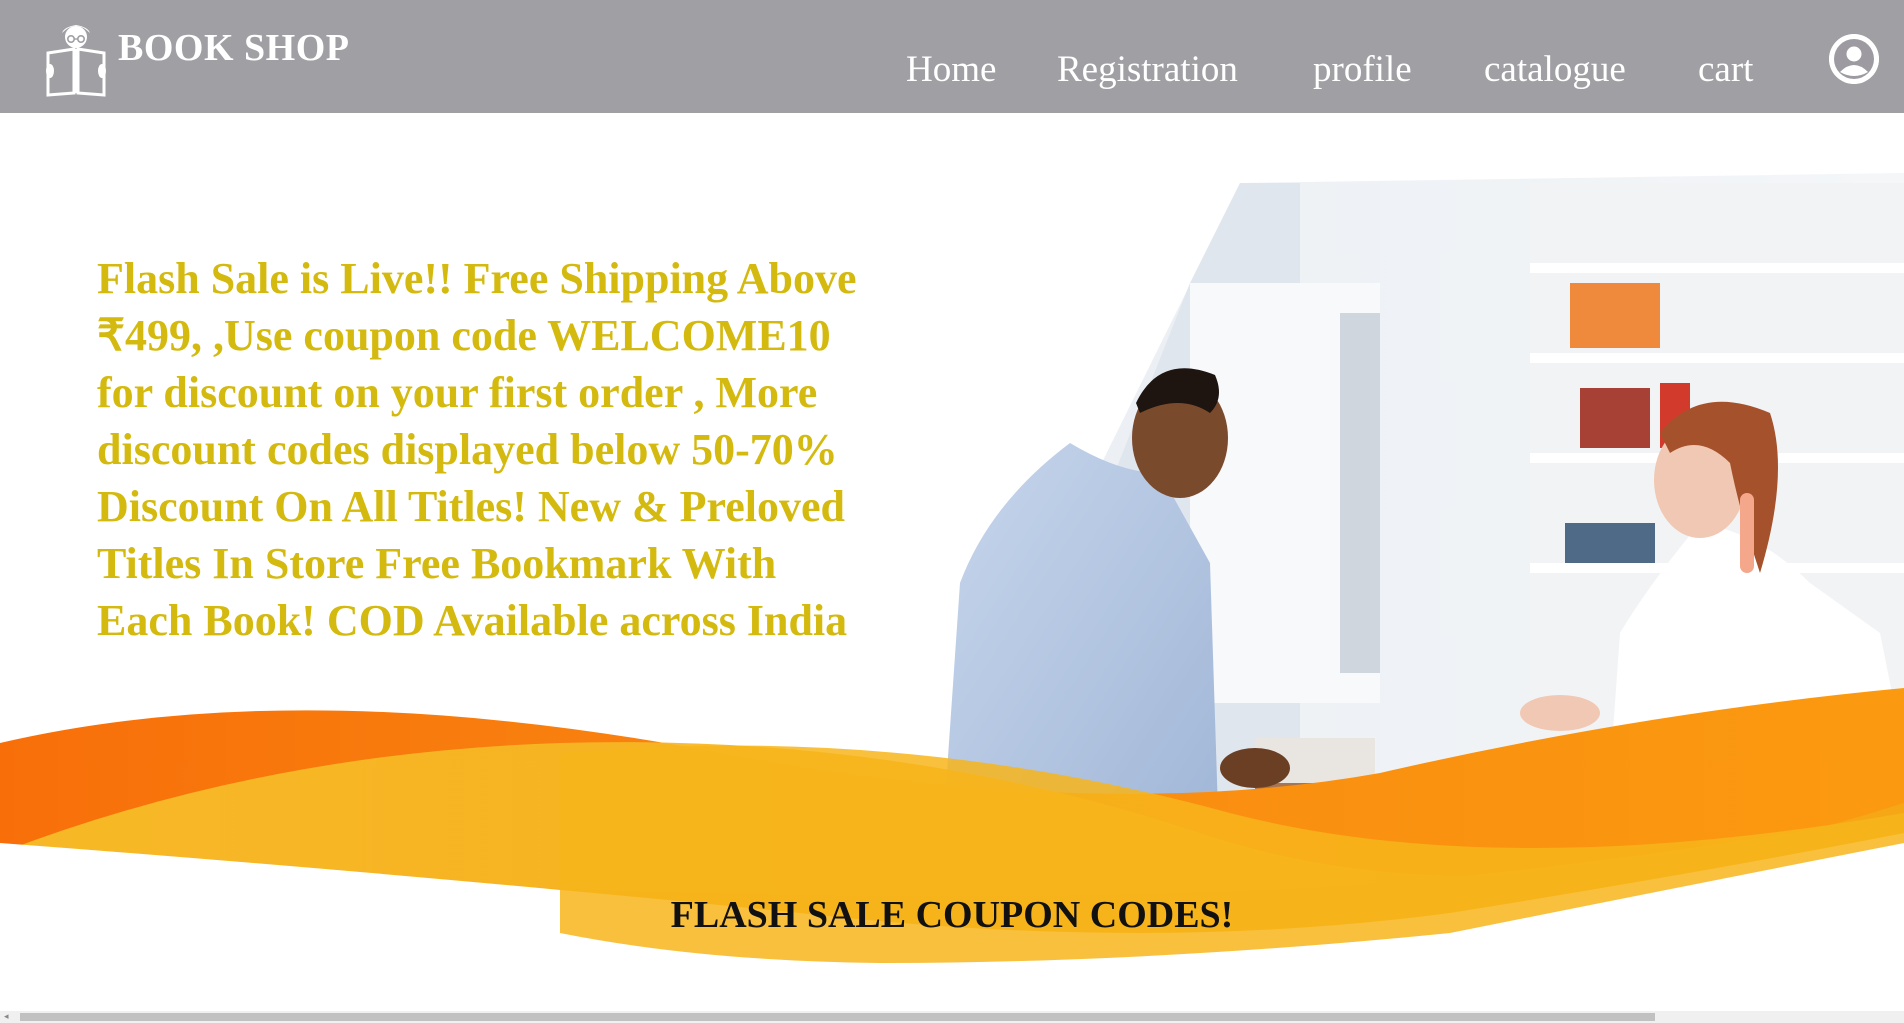  Describe the element at coordinates (1147, 69) in the screenshot. I see `nav-registration-link: Registration` at that location.